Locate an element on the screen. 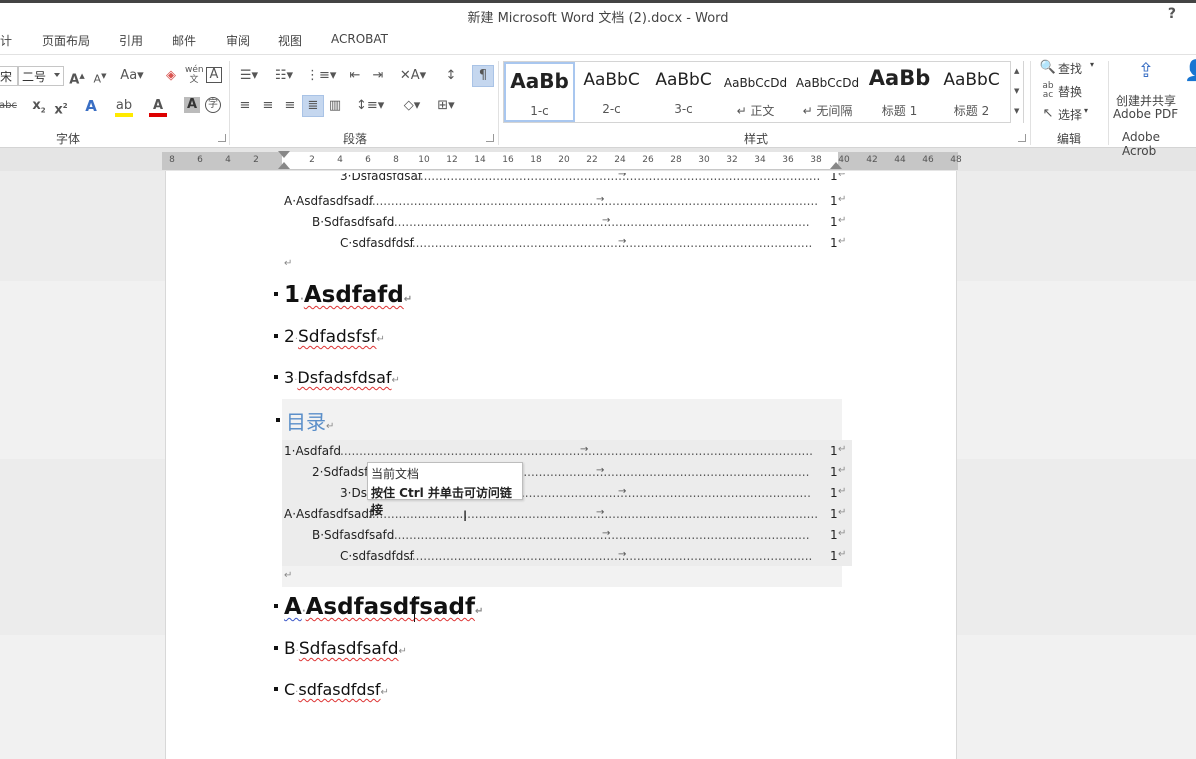 This screenshot has height=759, width=1196. right-indent-marker-icon is located at coordinates (836, 165).